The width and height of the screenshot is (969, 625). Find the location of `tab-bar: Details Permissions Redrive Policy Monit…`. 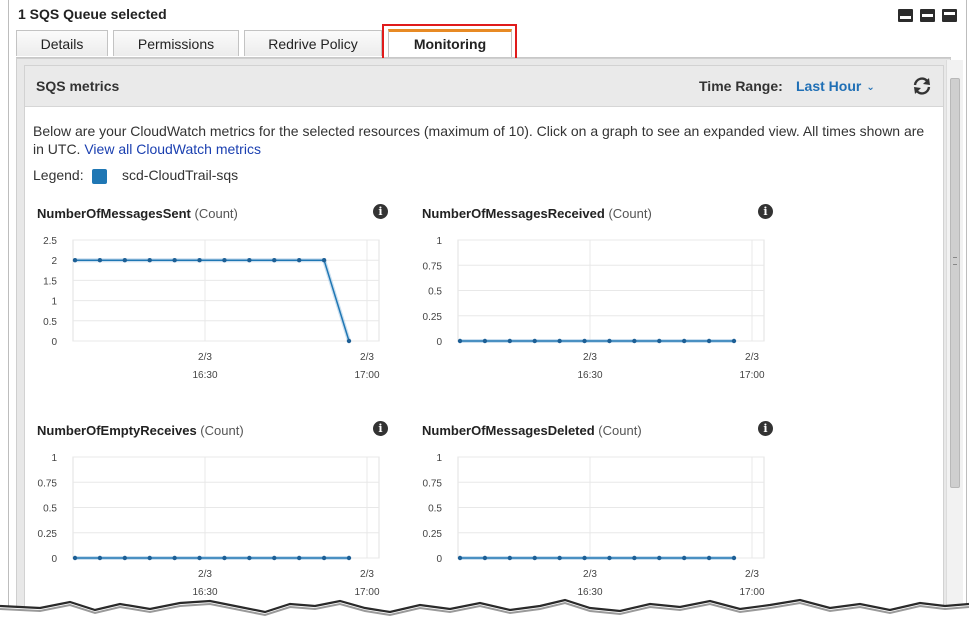

tab-bar: Details Permissions Redrive Policy Monit… is located at coordinates (483, 43).